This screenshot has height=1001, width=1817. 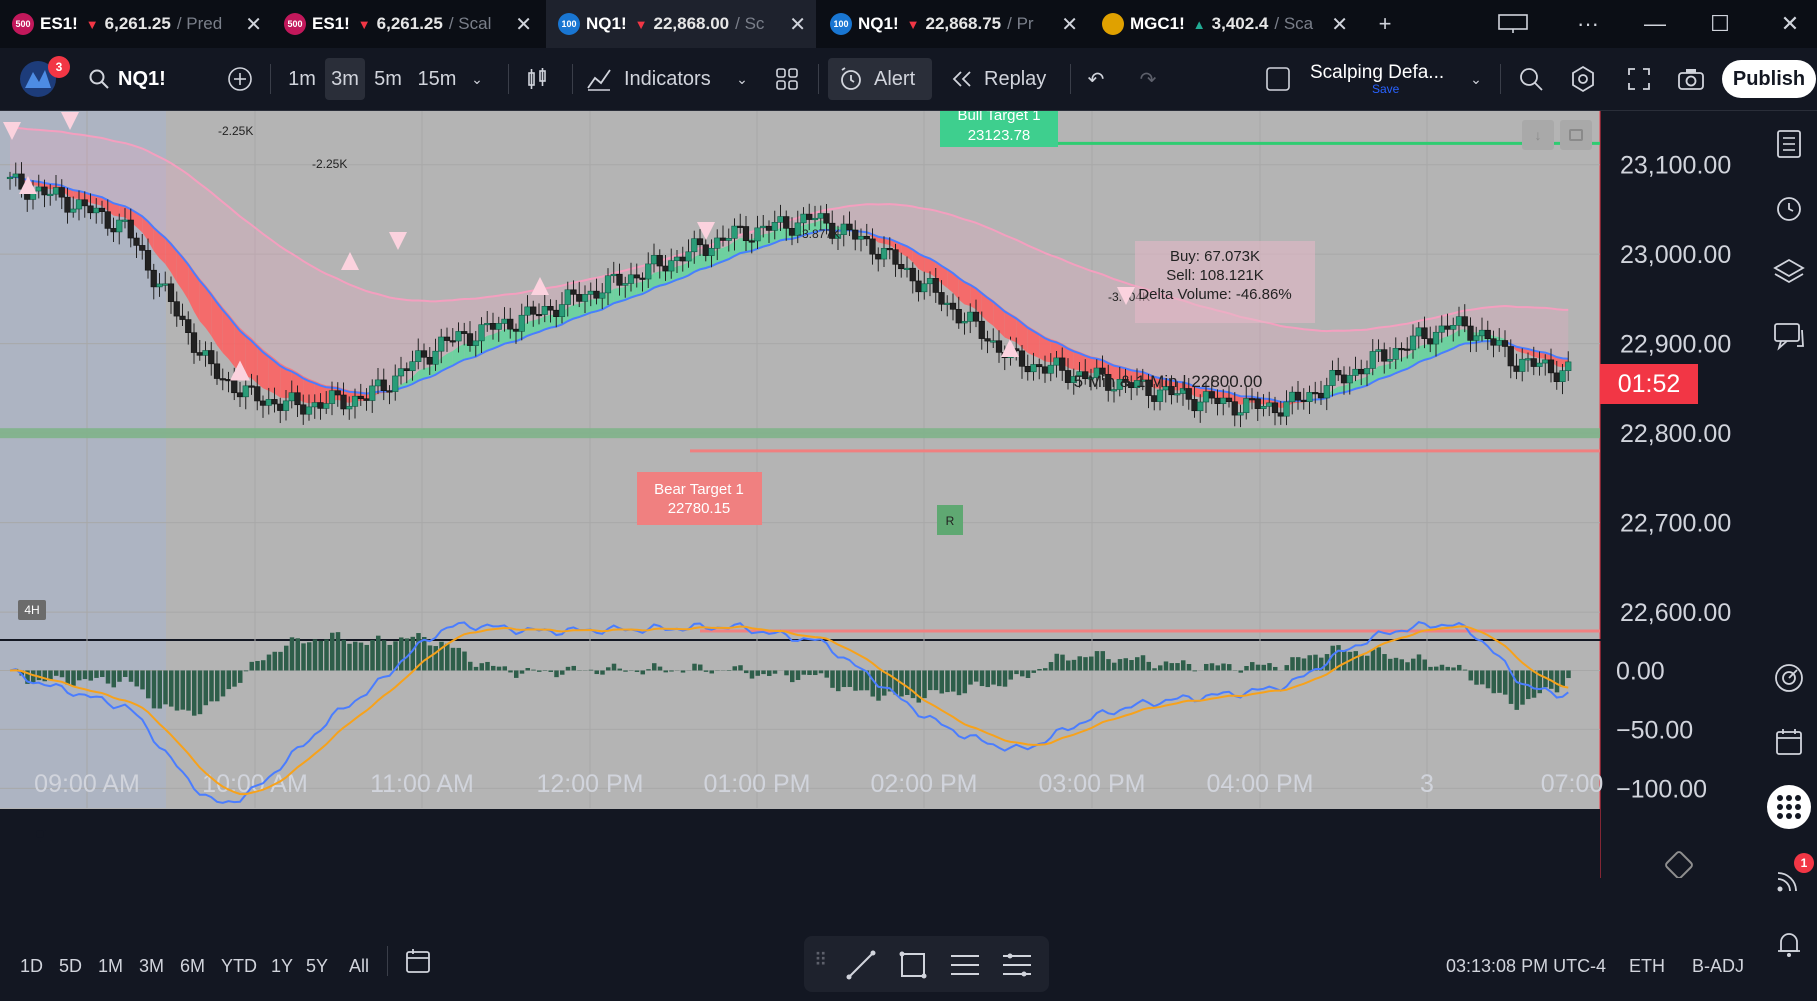 What do you see at coordinates (953, 24) in the screenshot?
I see `tab-3: 100 NQ1! ▼ 22,868.75 / Pr ✕` at bounding box center [953, 24].